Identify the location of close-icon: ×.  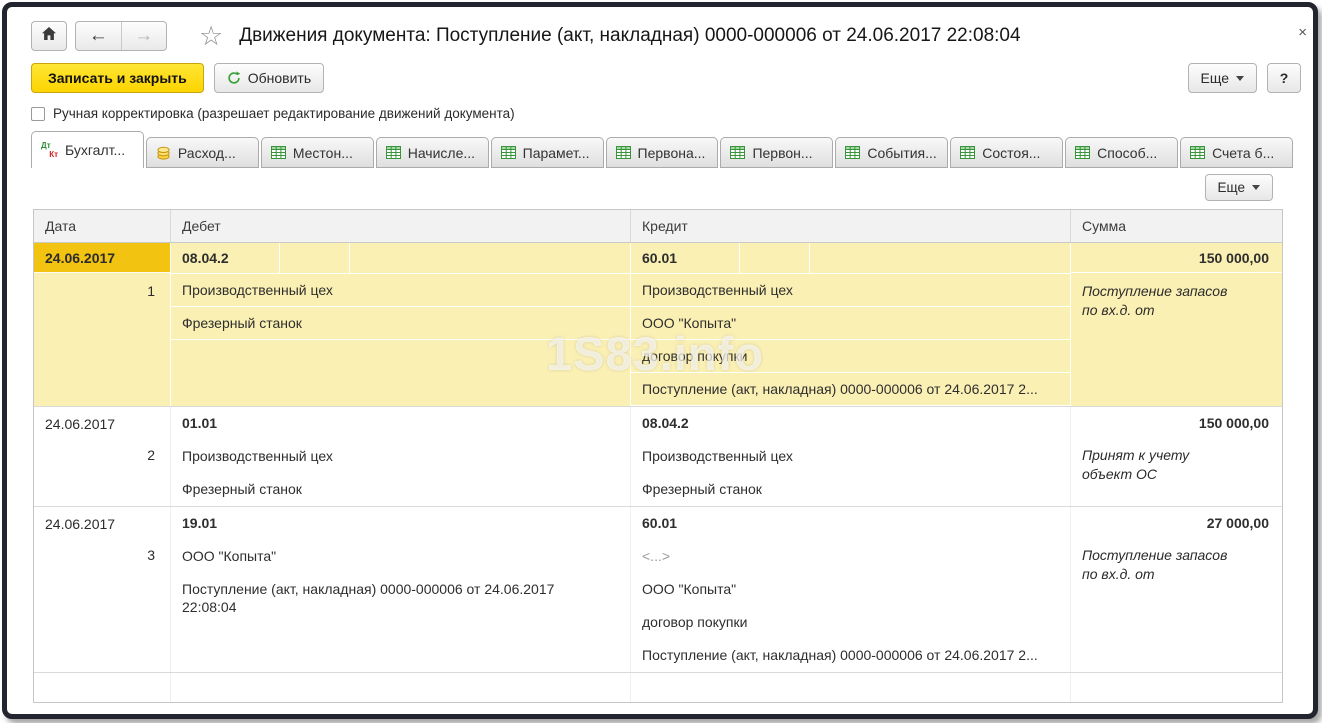
(1302, 32).